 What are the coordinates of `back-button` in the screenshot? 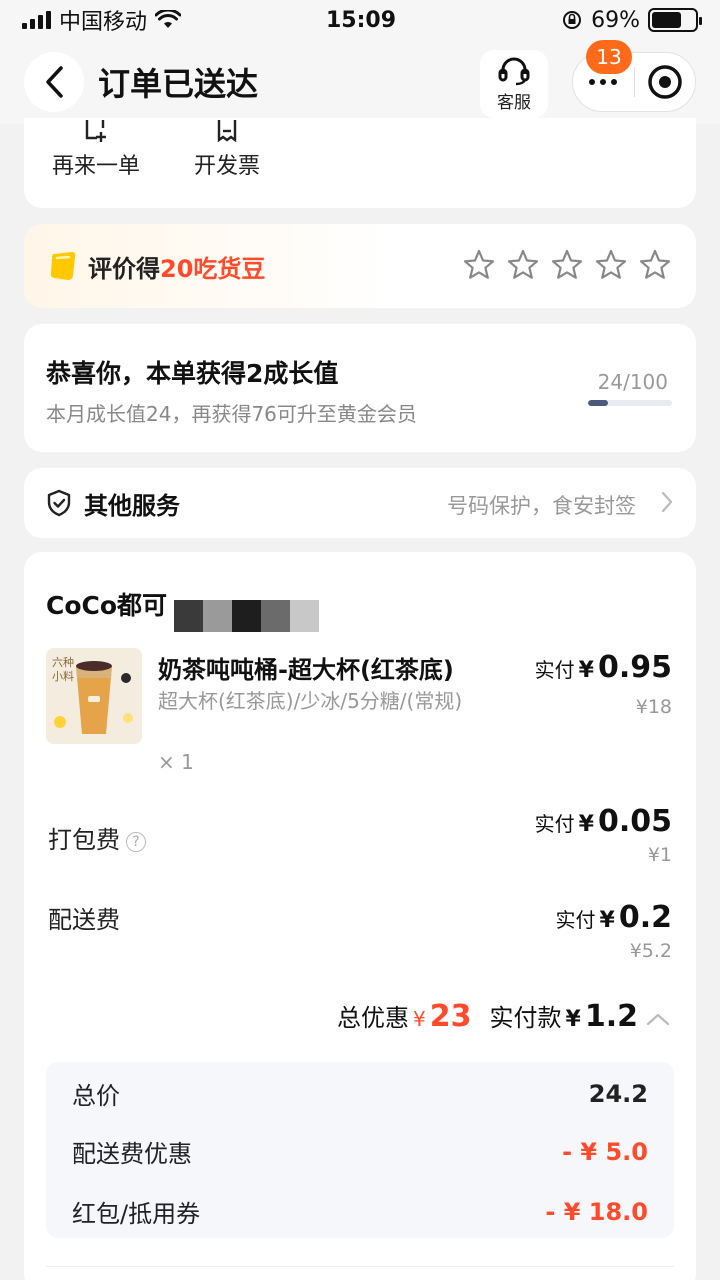 It's located at (54, 82).